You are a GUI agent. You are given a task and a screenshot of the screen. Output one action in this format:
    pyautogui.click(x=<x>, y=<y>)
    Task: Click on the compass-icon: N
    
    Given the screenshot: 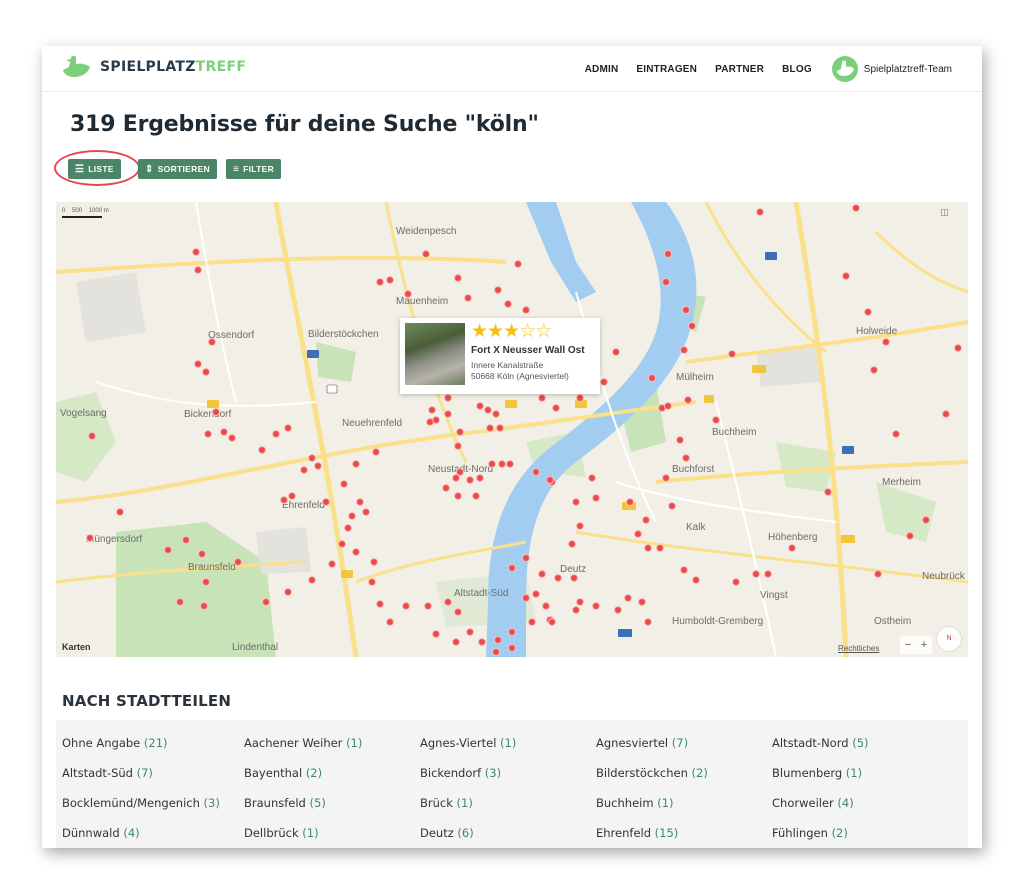 What is the action you would take?
    pyautogui.click(x=949, y=639)
    